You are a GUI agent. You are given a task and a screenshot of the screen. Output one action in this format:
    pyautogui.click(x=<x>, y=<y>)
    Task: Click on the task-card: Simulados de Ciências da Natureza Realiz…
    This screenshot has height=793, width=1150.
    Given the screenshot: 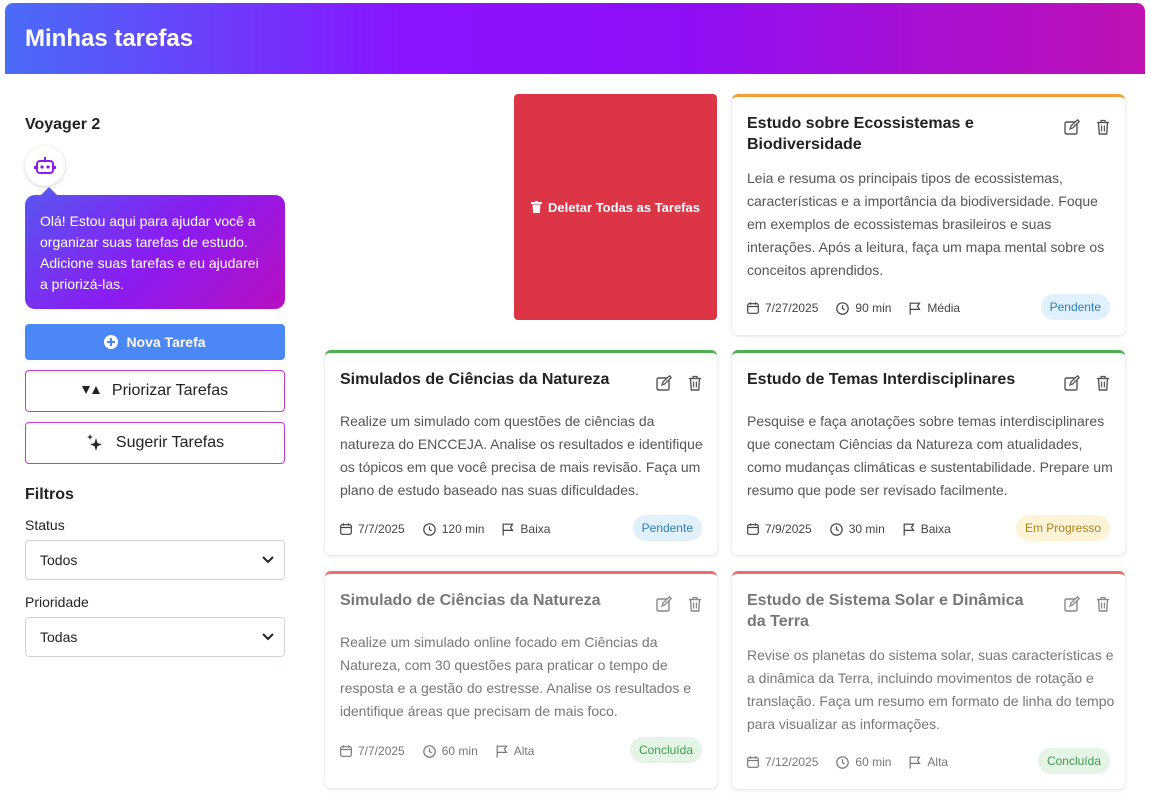 What is the action you would take?
    pyautogui.click(x=521, y=452)
    